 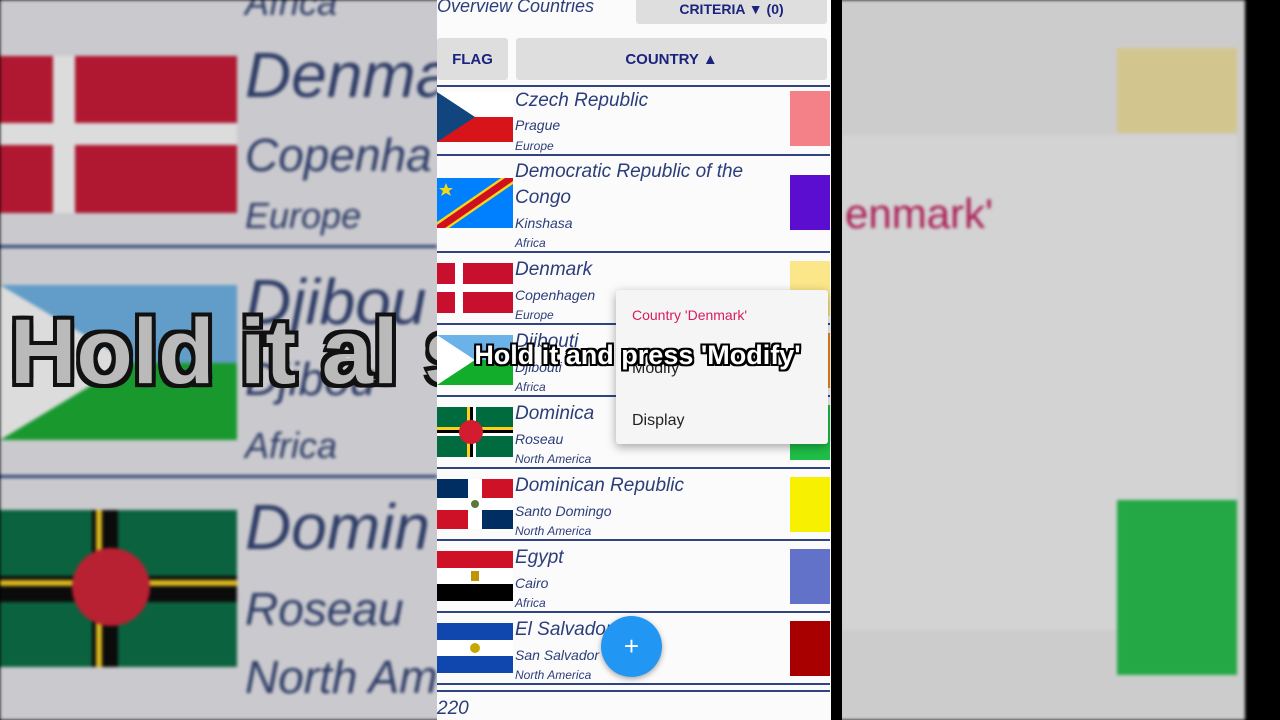 I want to click on top-bar: Overview Countries CRITERIA ▼ (0), so click(x=639, y=14).